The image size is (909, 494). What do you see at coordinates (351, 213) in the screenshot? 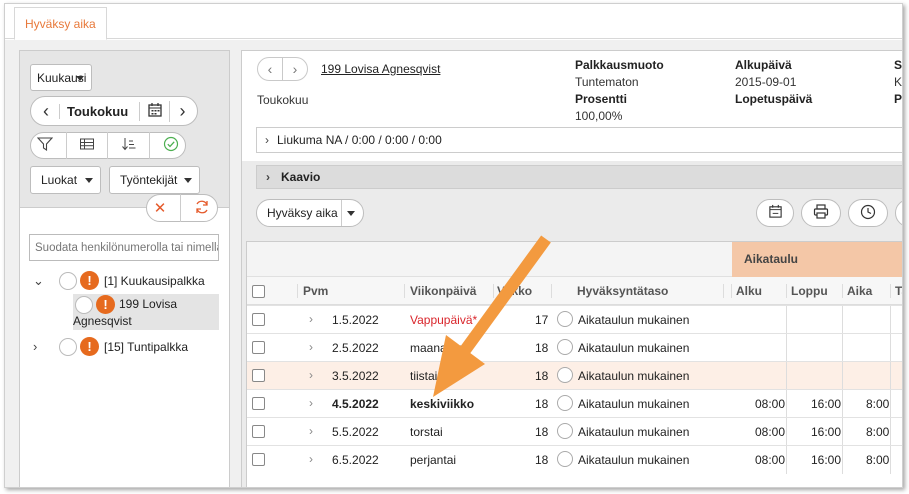
I see `chevron-down-icon` at bounding box center [351, 213].